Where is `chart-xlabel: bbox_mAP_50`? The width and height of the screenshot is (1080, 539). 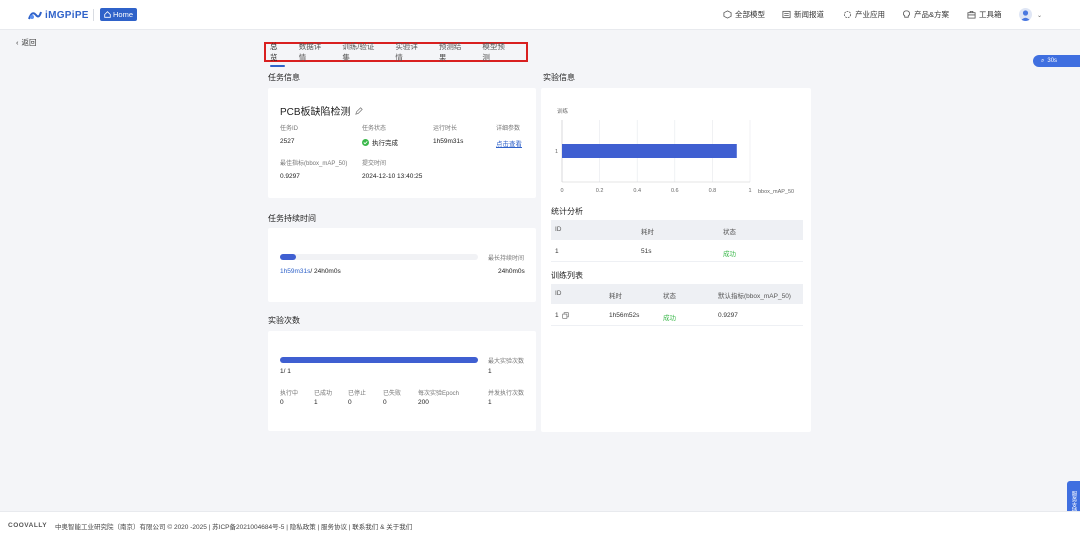
chart-xlabel: bbox_mAP_50 is located at coordinates (776, 192).